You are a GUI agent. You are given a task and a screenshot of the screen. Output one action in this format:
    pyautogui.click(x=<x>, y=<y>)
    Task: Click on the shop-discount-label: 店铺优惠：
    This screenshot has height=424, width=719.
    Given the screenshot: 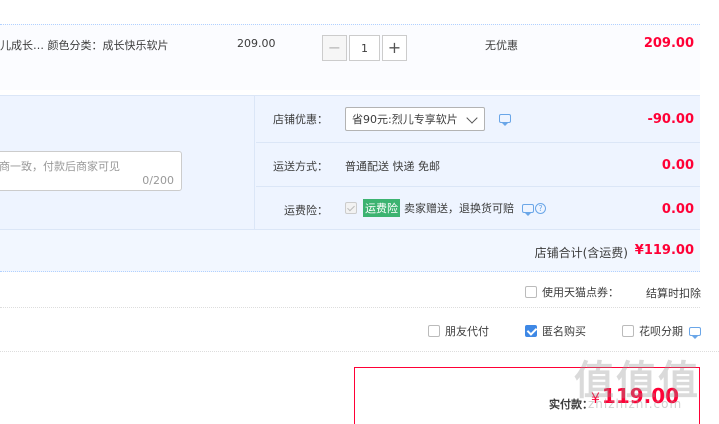 What is the action you would take?
    pyautogui.click(x=300, y=119)
    